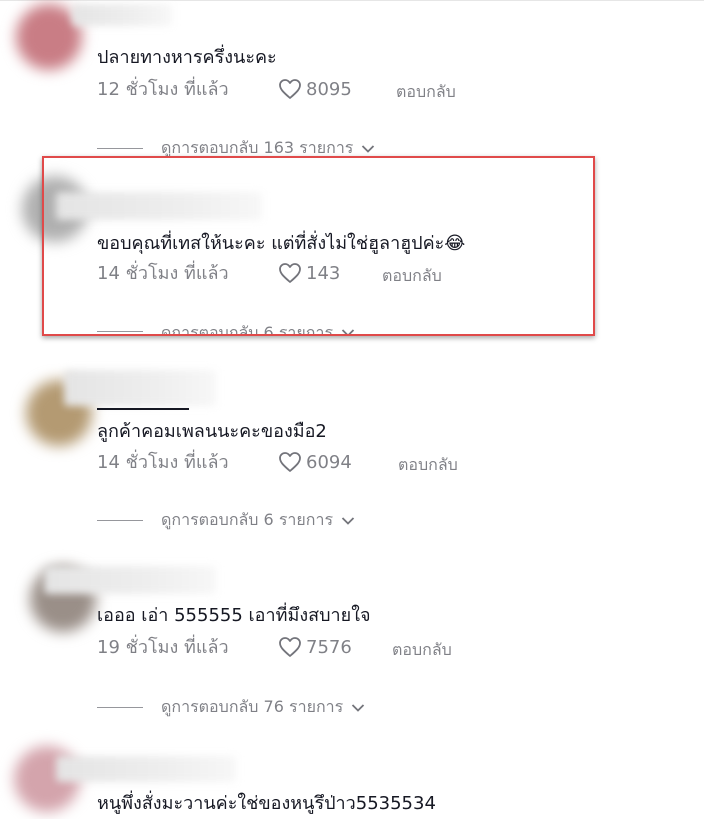 The width and height of the screenshot is (704, 819). I want to click on comment-time: 12 ชั่วโมง ที่แล้ว, so click(163, 89).